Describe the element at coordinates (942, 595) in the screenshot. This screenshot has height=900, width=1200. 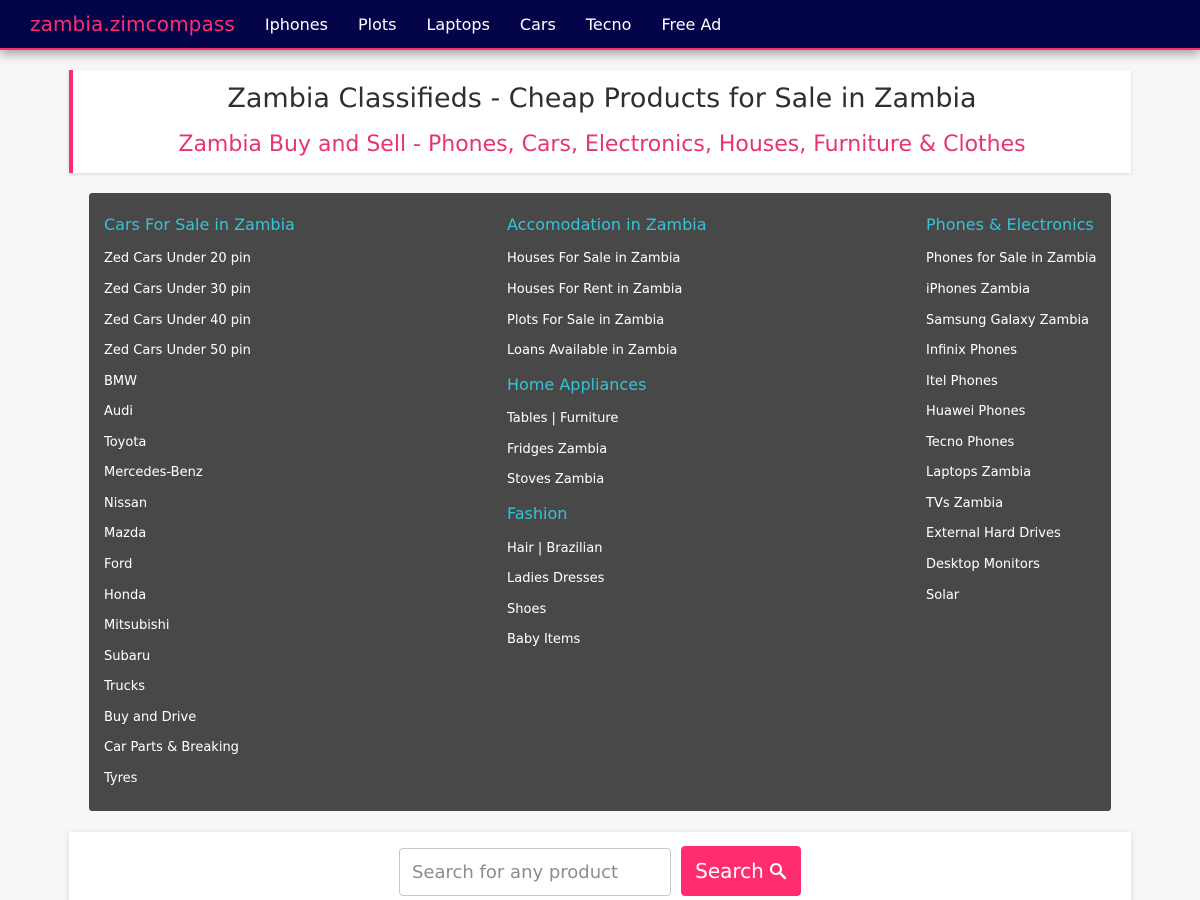
I see `category-link: Solar` at that location.